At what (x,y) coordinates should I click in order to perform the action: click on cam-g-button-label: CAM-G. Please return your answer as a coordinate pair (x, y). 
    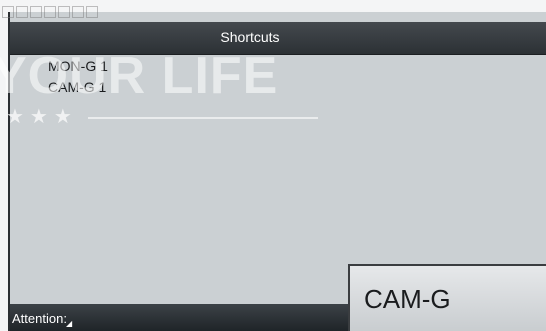
    Looking at the image, I should click on (407, 299).